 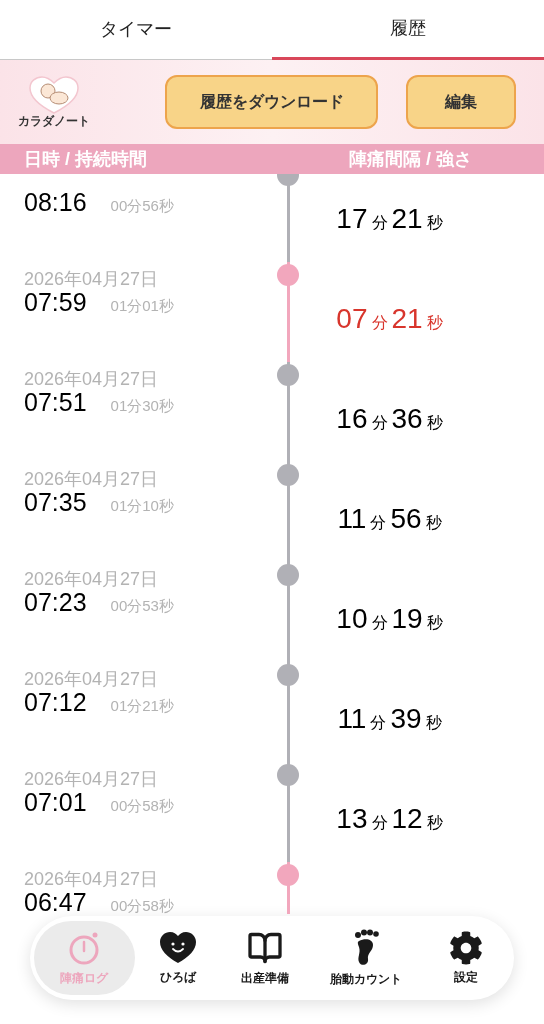 What do you see at coordinates (390, 419) in the screenshot?
I see `contraction-interval: 16 分 36 秒` at bounding box center [390, 419].